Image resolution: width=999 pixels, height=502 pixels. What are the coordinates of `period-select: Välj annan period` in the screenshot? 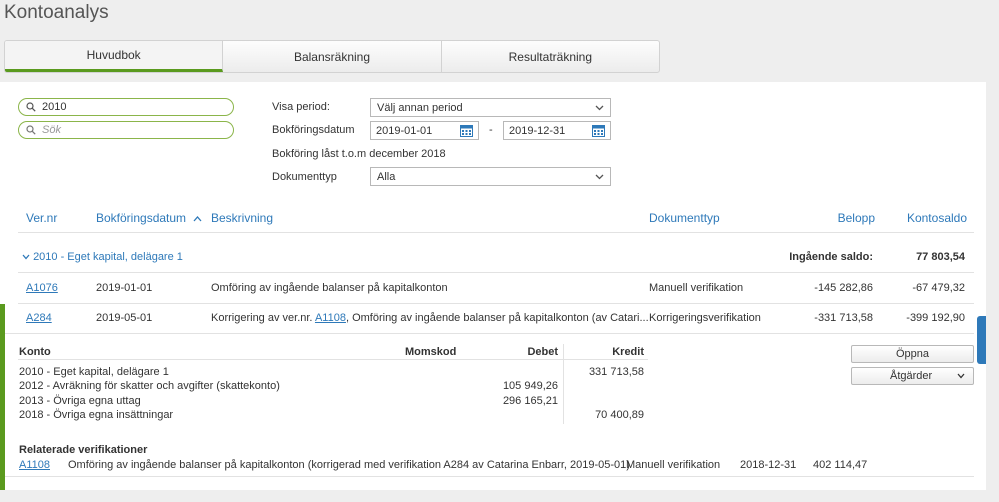 It's located at (490, 107).